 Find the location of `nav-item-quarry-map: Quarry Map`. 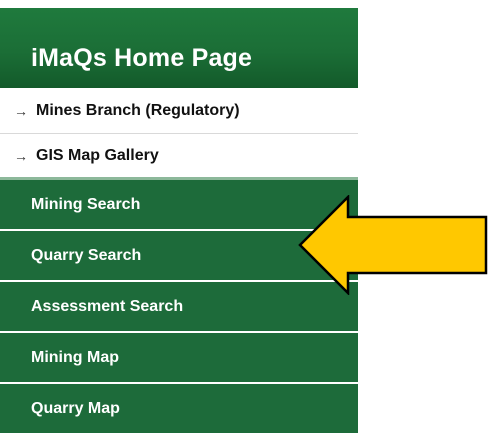

nav-item-quarry-map: Quarry Map is located at coordinates (179, 409).